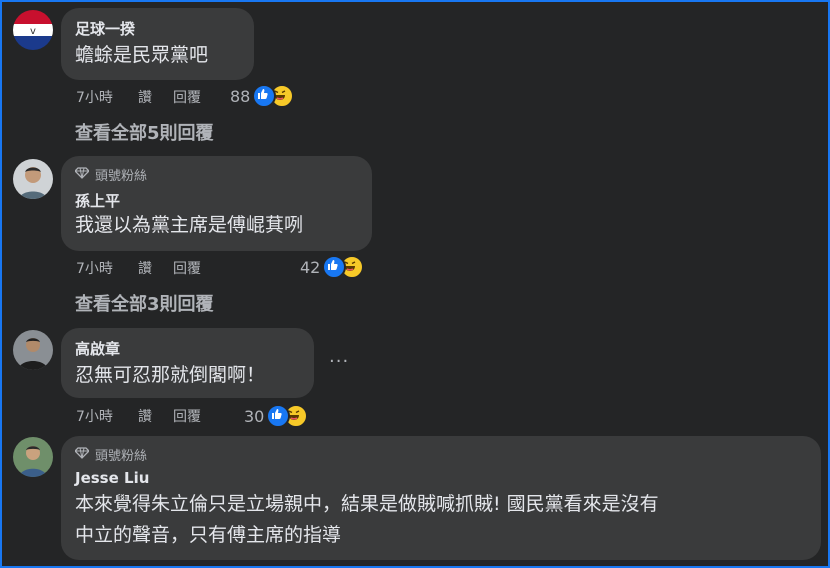  Describe the element at coordinates (254, 416) in the screenshot. I see `reaction-count: 30` at that location.